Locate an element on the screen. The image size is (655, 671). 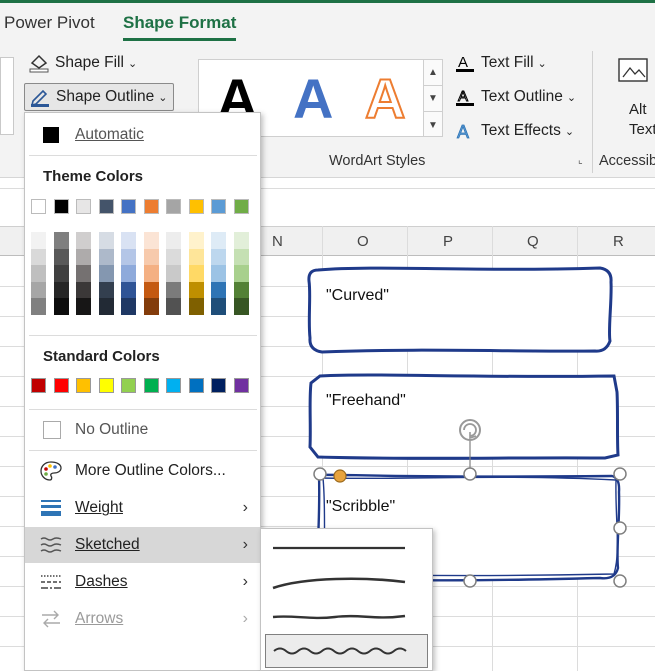
sketch-style-freehand is located at coordinates (346, 618).